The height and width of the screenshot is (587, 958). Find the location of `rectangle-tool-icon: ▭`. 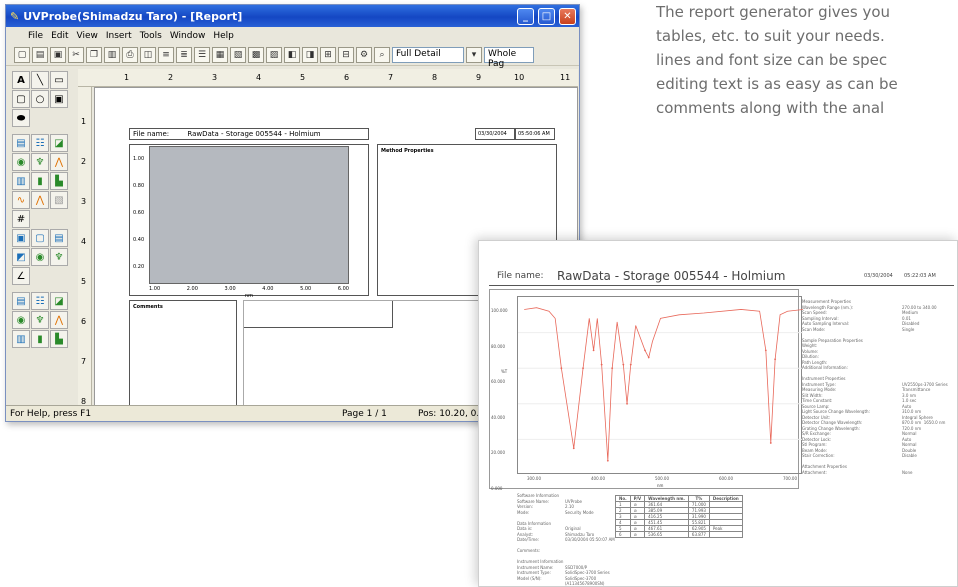

rectangle-tool-icon: ▭ is located at coordinates (59, 80).